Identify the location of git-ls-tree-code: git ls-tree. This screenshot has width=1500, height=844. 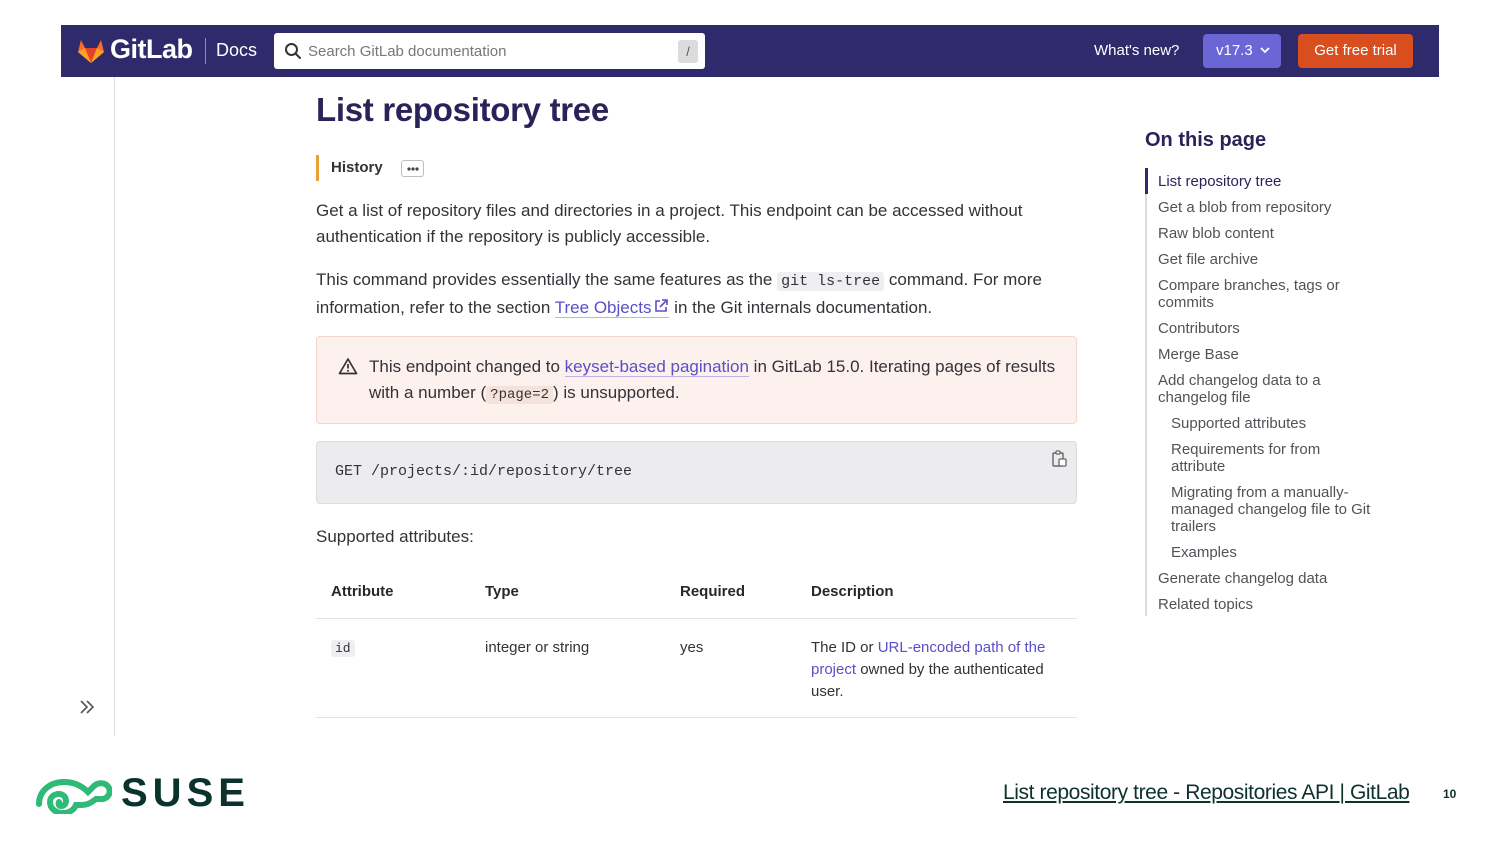
(831, 281).